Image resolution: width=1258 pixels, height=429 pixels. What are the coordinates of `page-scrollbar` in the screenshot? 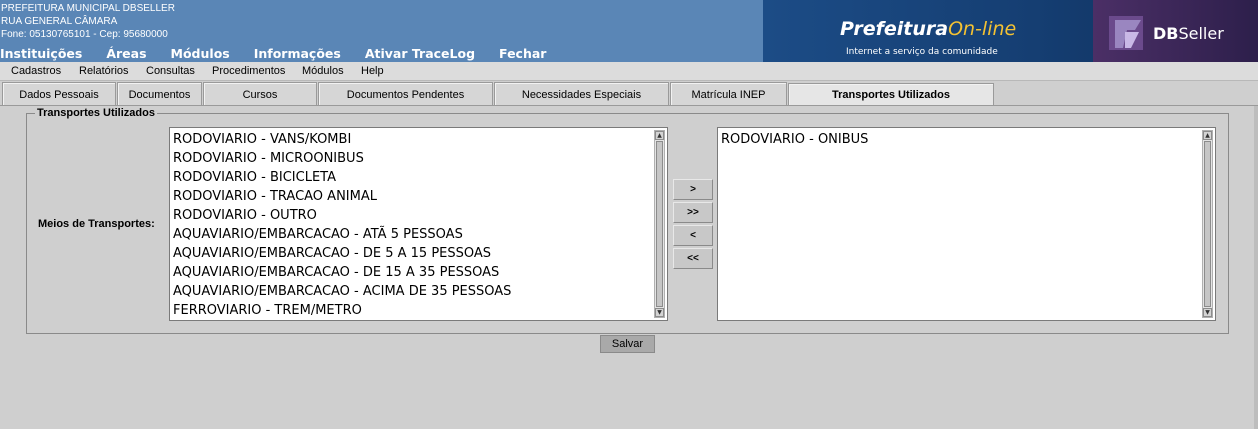 It's located at (1256, 267).